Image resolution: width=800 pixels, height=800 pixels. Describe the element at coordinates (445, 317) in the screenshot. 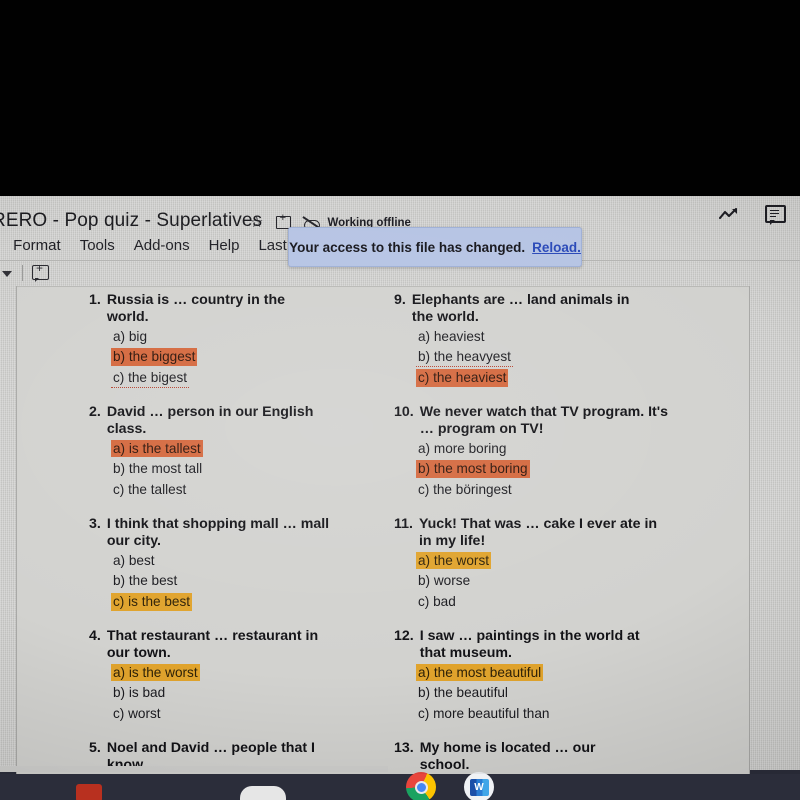

I see `question-line-2: the world.` at that location.